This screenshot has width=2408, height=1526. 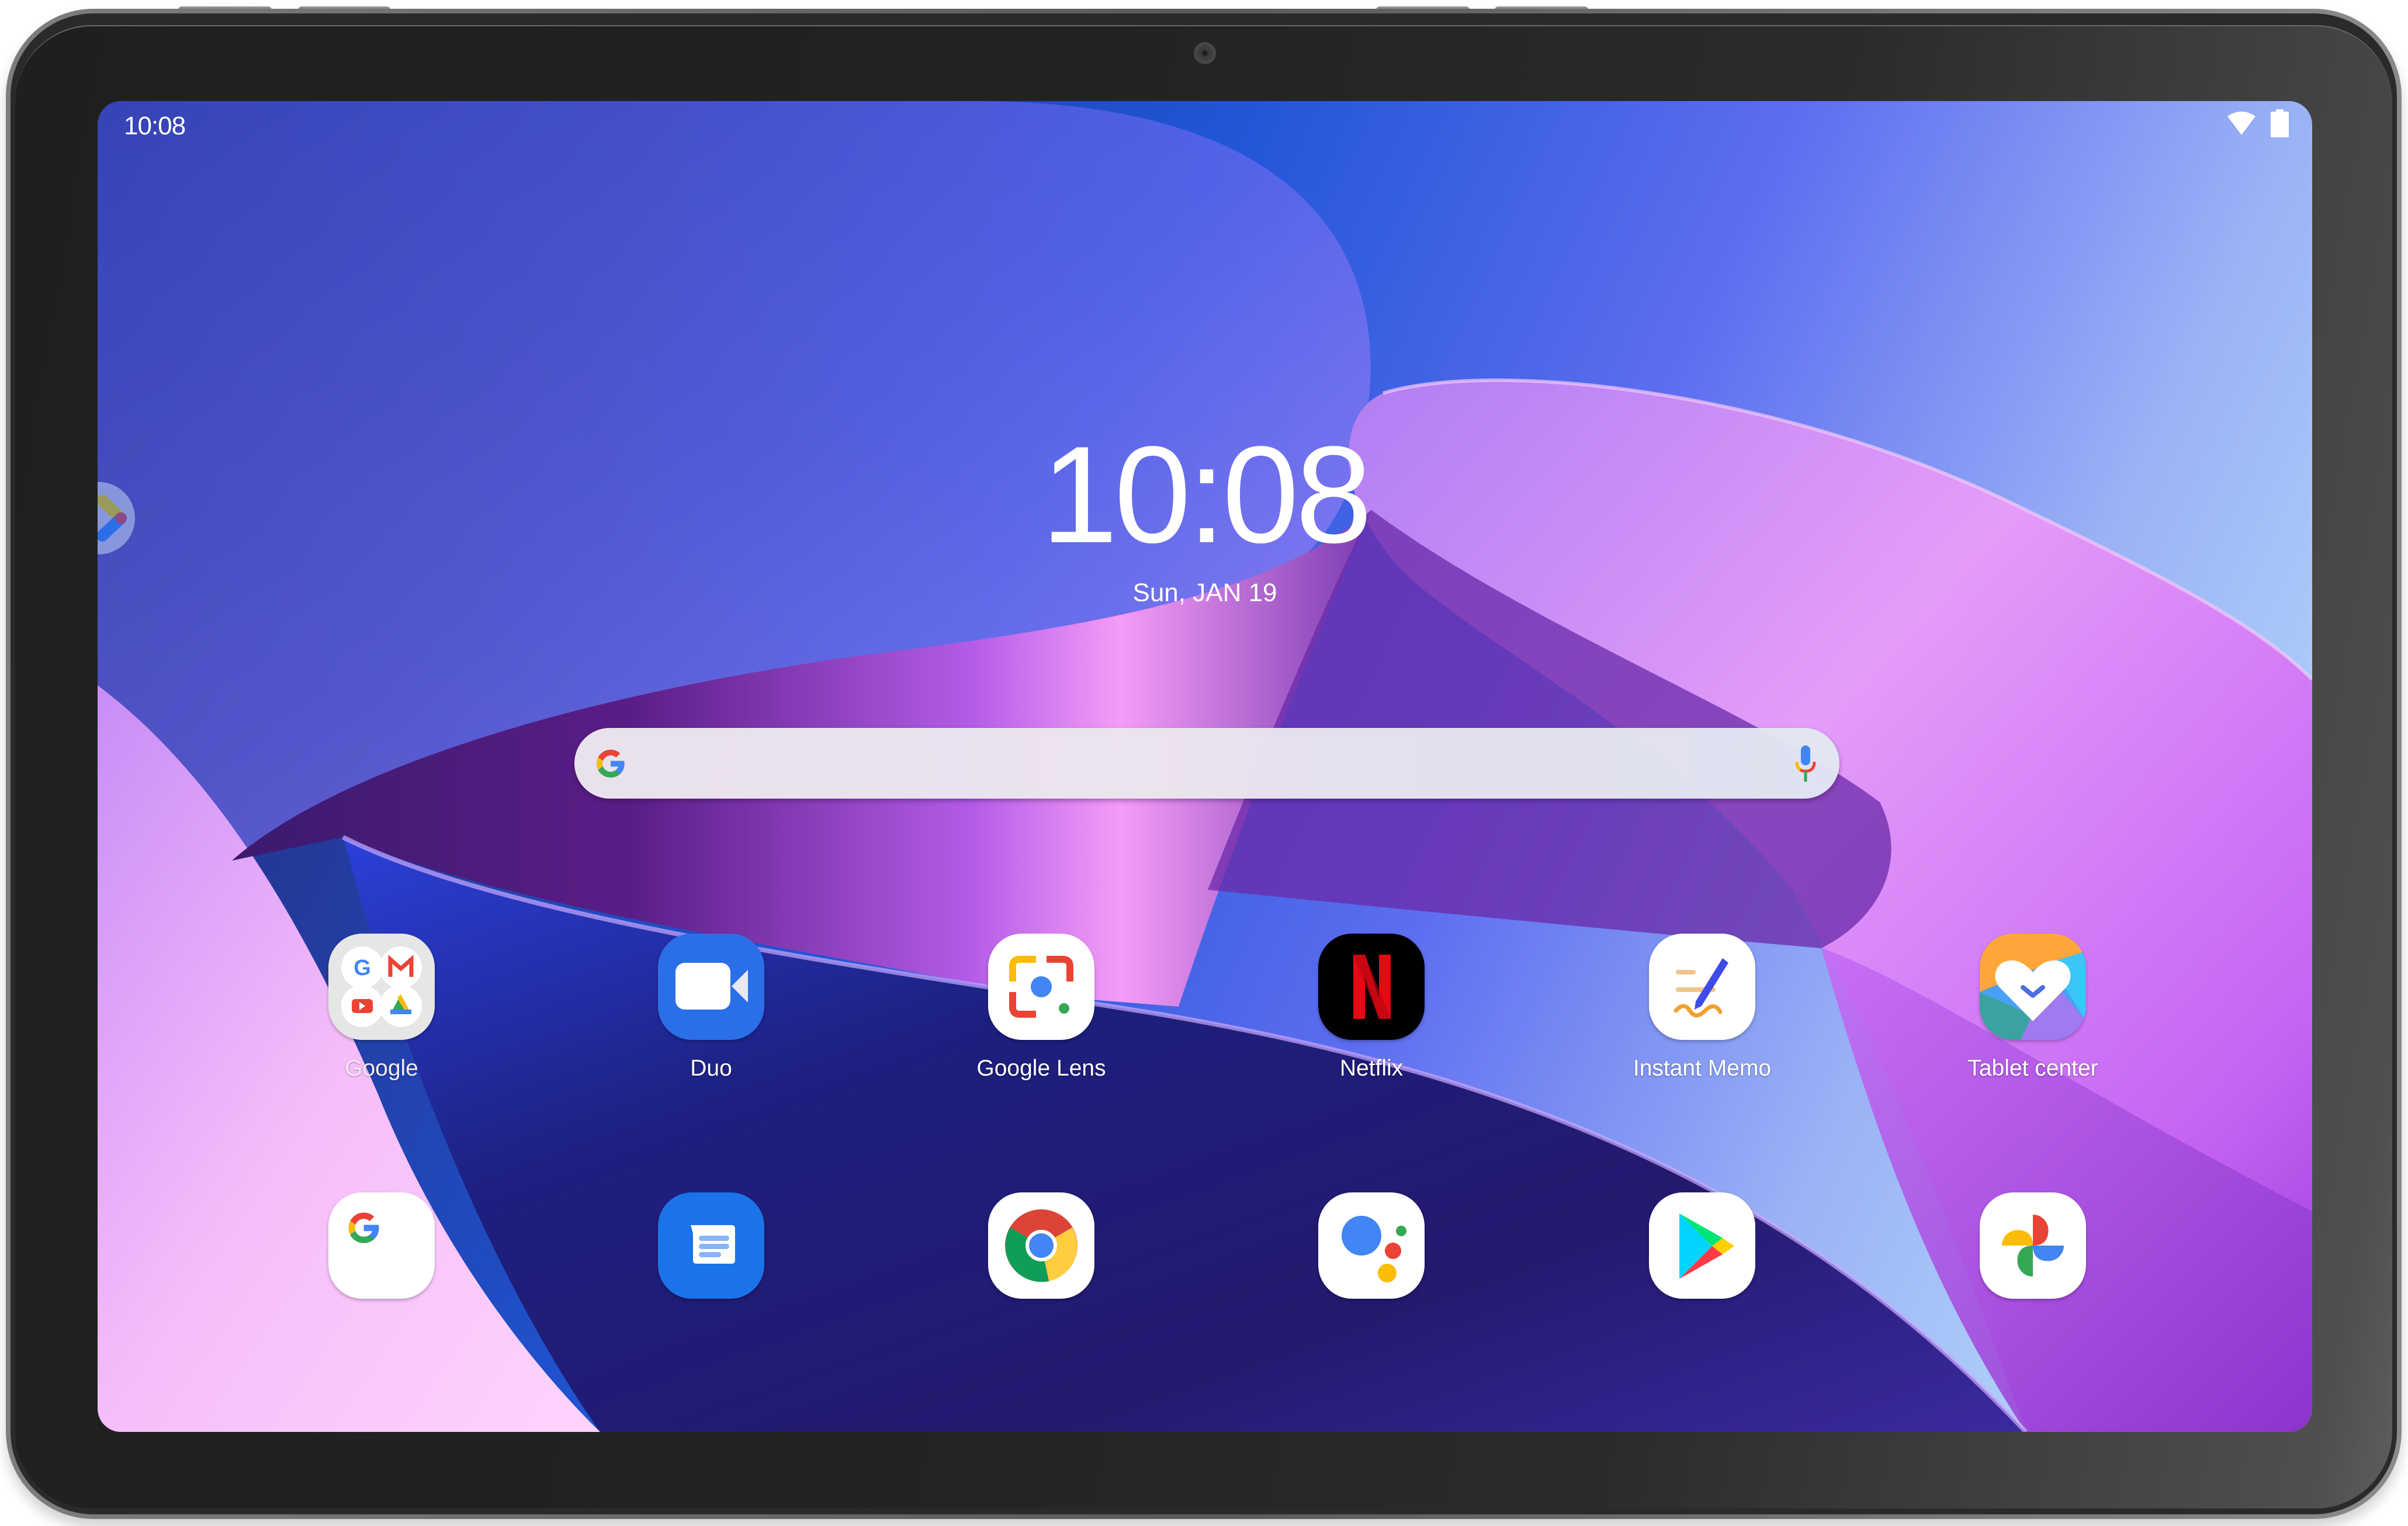 What do you see at coordinates (1805, 763) in the screenshot?
I see `microphone-icon` at bounding box center [1805, 763].